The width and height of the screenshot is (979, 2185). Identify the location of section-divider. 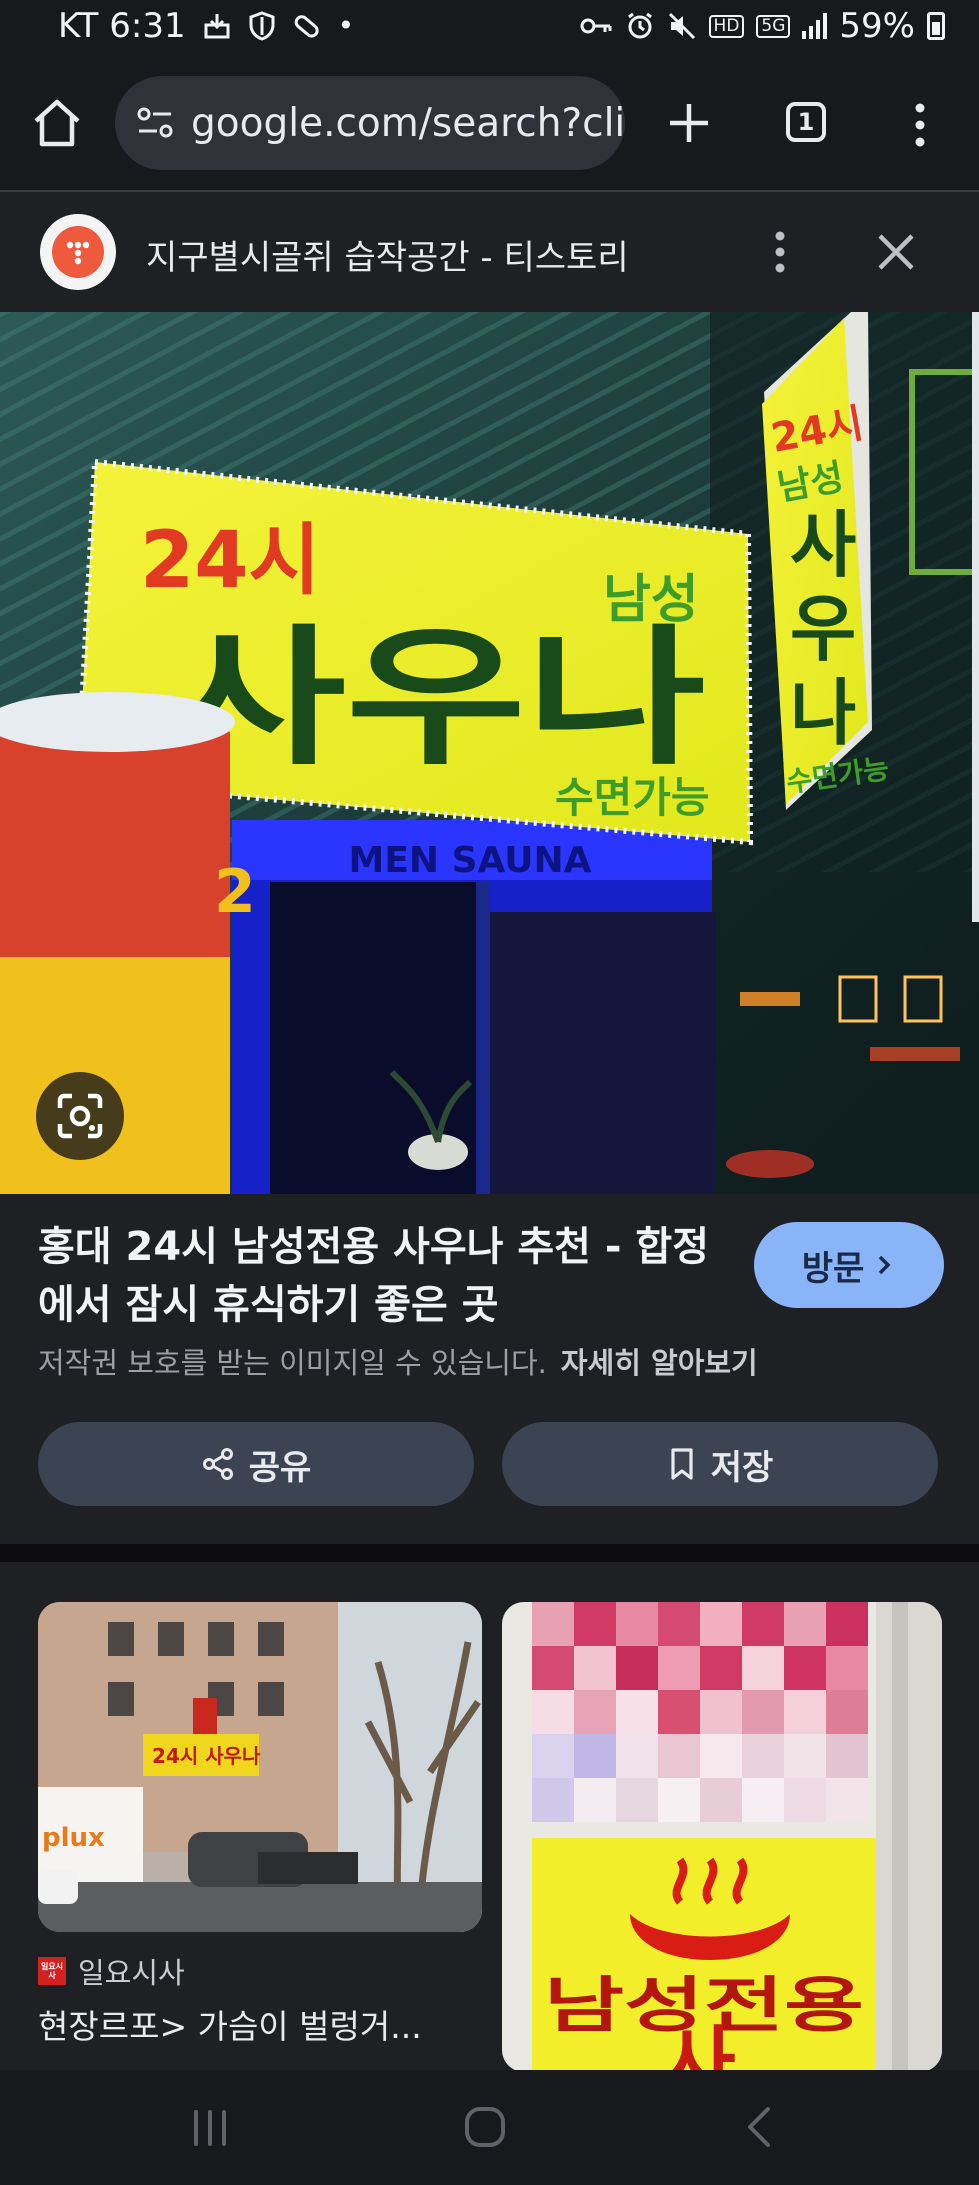
(489, 1553).